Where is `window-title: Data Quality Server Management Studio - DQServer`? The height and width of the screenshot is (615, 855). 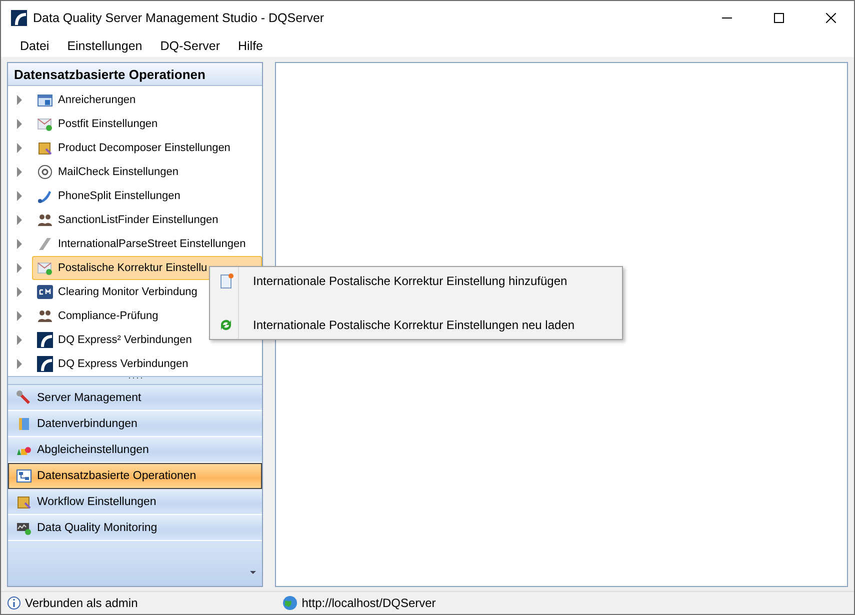
window-title: Data Quality Server Management Studio - DQServer is located at coordinates (179, 18).